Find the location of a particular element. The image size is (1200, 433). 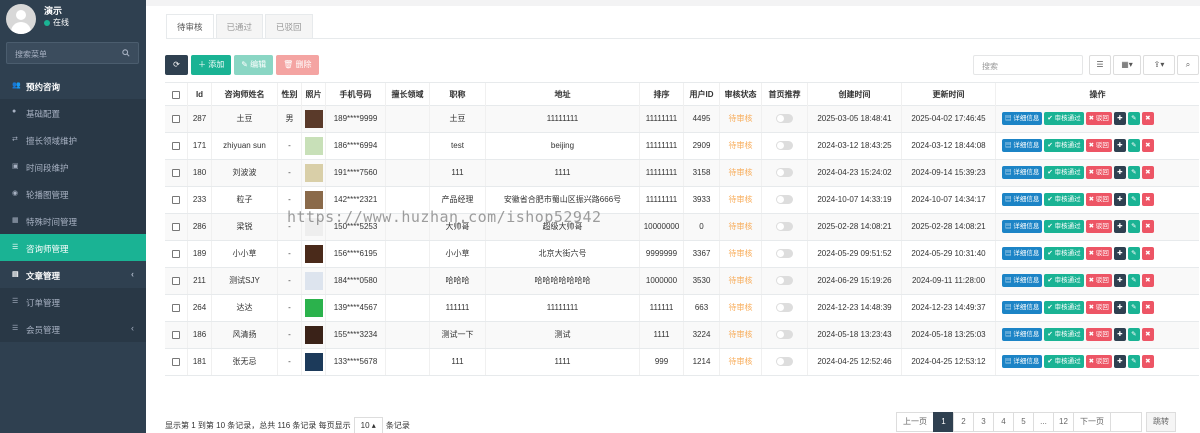

menu-search-input: 搜索菜单 is located at coordinates (72, 53).